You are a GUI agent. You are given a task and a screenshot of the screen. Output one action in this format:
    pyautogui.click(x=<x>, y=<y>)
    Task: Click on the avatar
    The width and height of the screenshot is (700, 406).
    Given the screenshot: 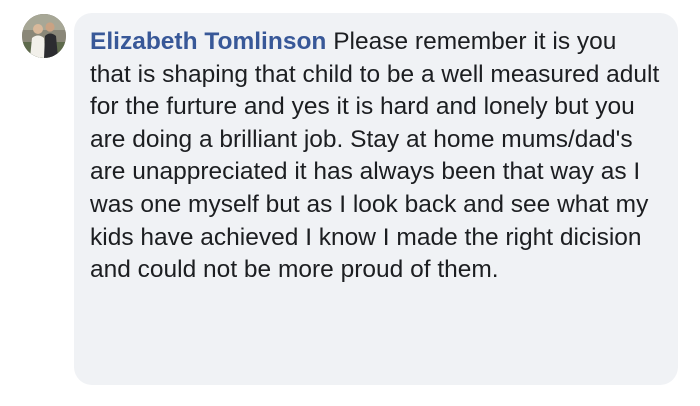 What is the action you would take?
    pyautogui.click(x=44, y=36)
    